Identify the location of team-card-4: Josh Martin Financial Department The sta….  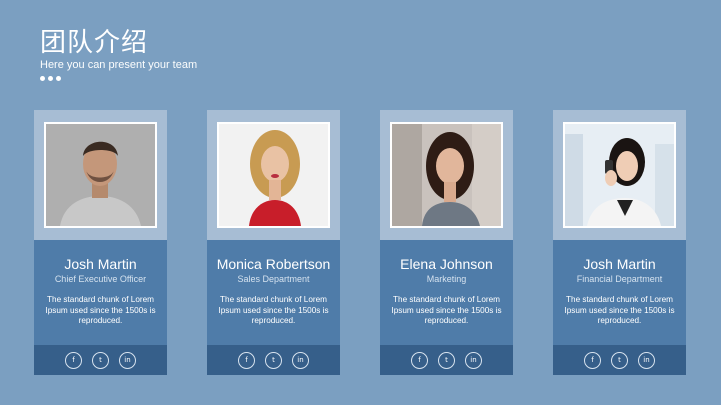
(619, 242).